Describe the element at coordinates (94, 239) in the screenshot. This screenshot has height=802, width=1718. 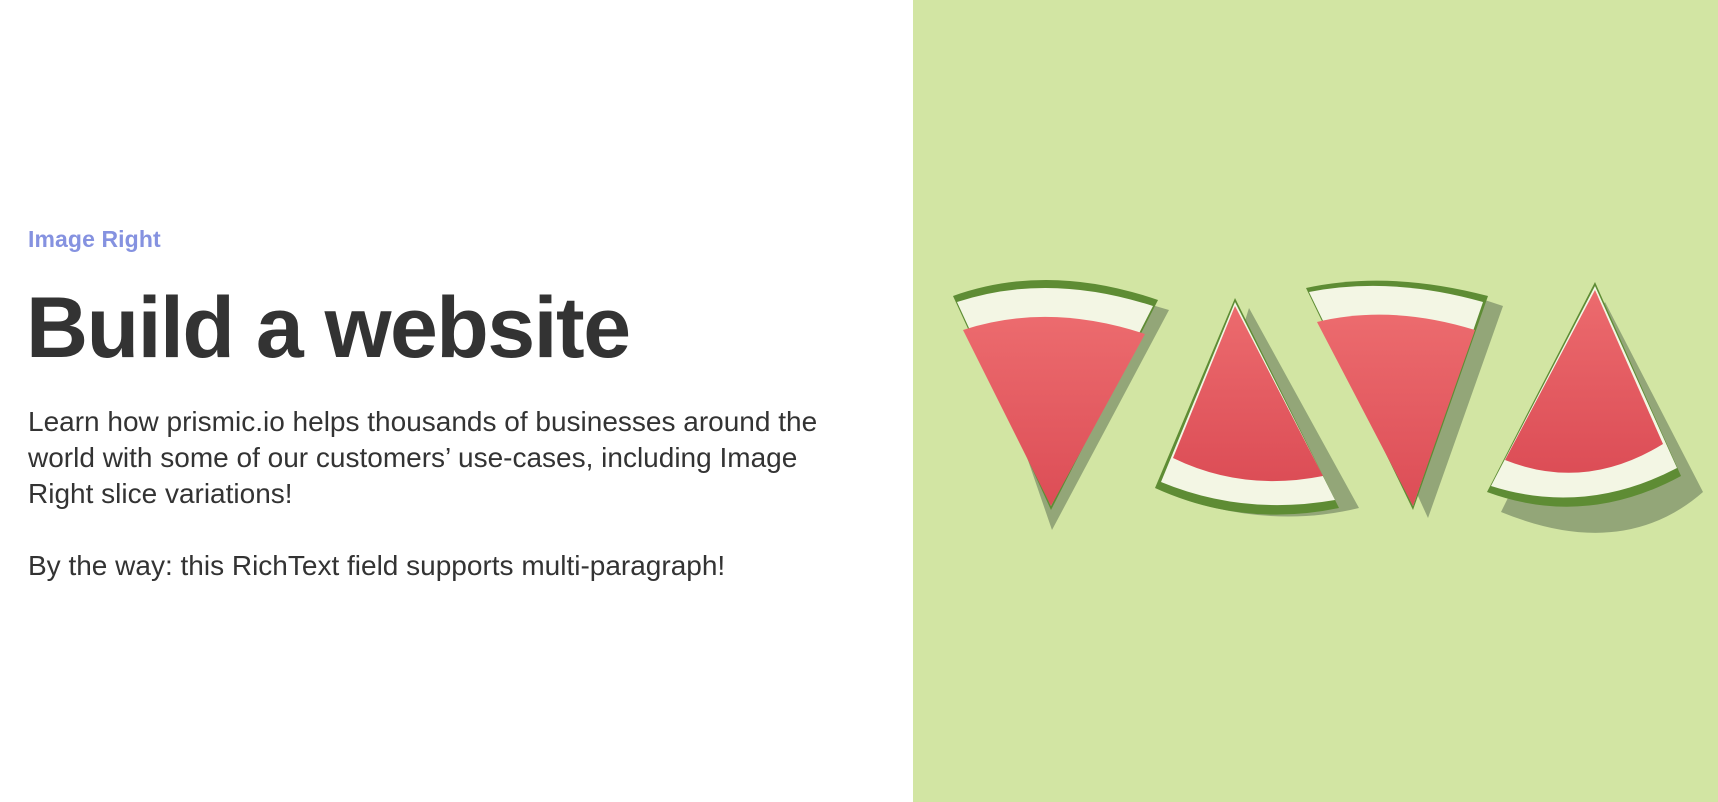
I see `eyebrow-label: Image Right` at that location.